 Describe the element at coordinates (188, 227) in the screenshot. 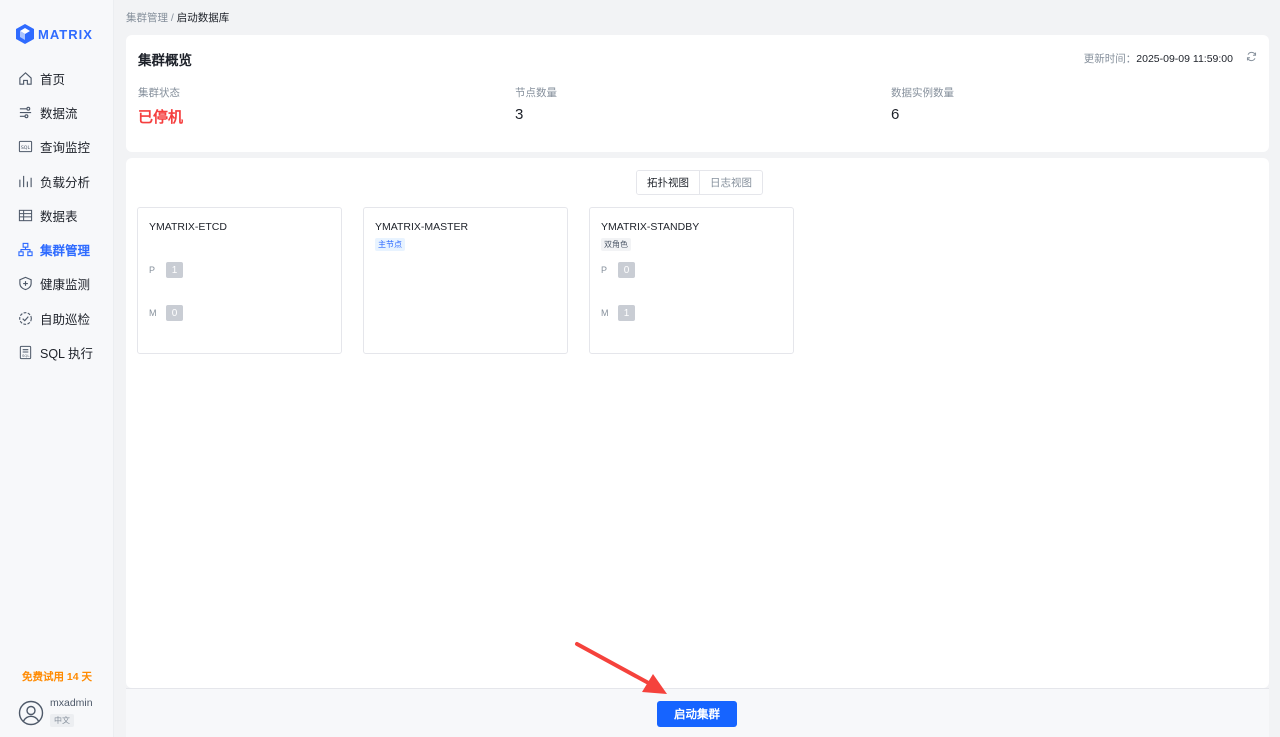

I see `node-name: YMATRIX-ETCD` at that location.